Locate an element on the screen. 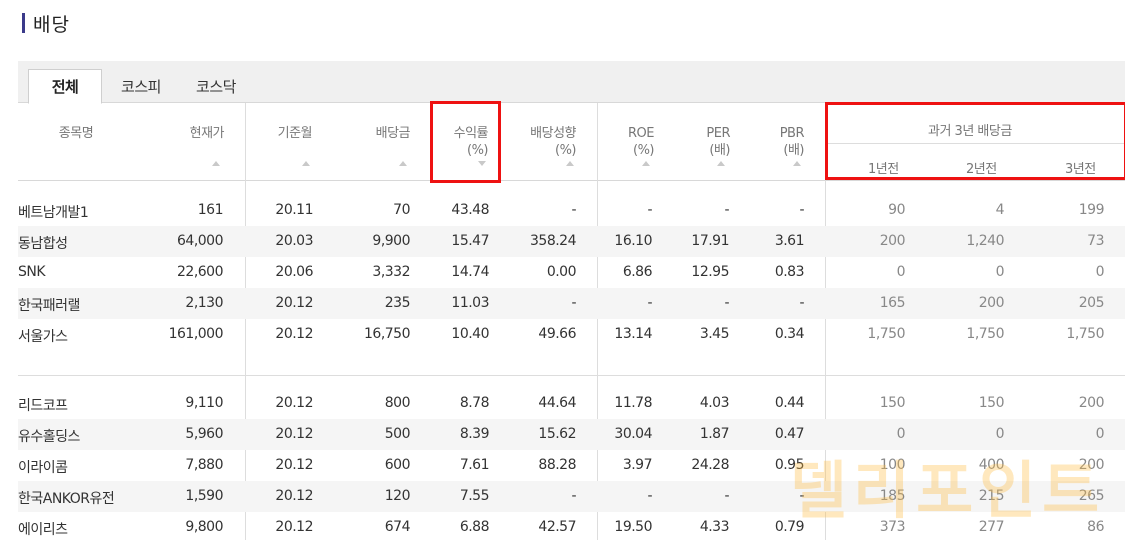 The image size is (1125, 540). tab-kosdaq: 코스닥 is located at coordinates (216, 86).